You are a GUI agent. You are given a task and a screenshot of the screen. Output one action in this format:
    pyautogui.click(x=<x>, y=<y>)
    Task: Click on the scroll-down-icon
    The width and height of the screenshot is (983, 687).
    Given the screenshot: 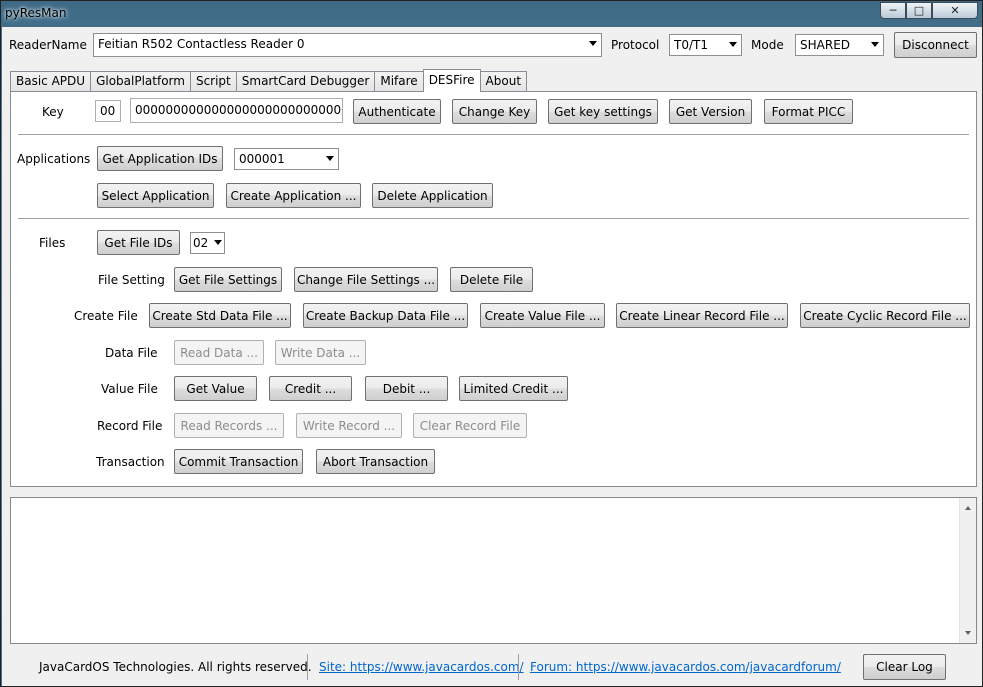 What is the action you would take?
    pyautogui.click(x=968, y=633)
    